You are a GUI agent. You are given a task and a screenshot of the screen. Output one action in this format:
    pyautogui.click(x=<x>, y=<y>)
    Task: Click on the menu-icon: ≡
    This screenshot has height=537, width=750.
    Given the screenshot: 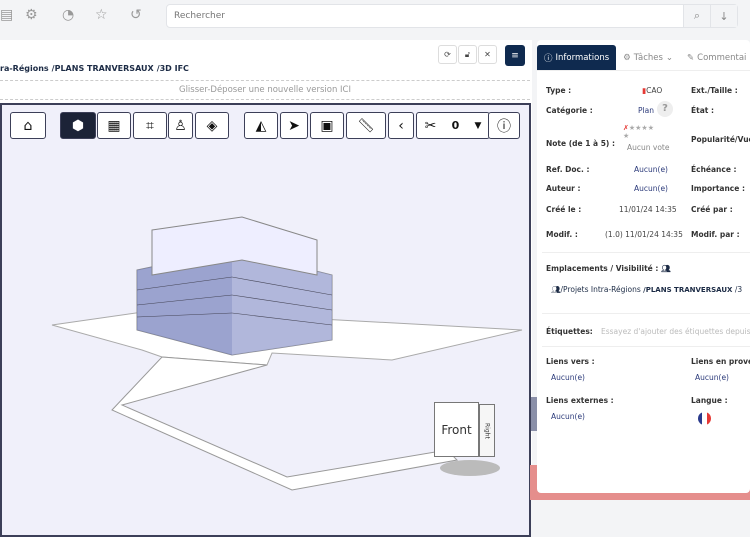 What is the action you would take?
    pyautogui.click(x=515, y=55)
    